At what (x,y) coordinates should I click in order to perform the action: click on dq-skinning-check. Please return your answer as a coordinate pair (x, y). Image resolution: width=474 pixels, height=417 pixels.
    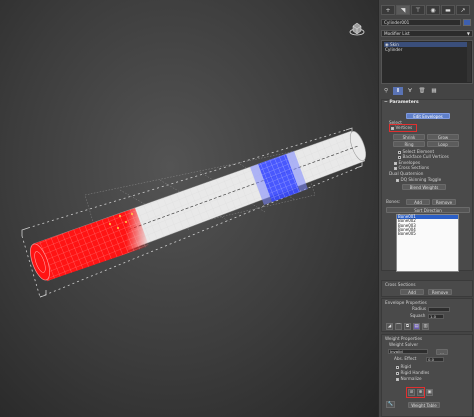
    Looking at the image, I should click on (397, 180).